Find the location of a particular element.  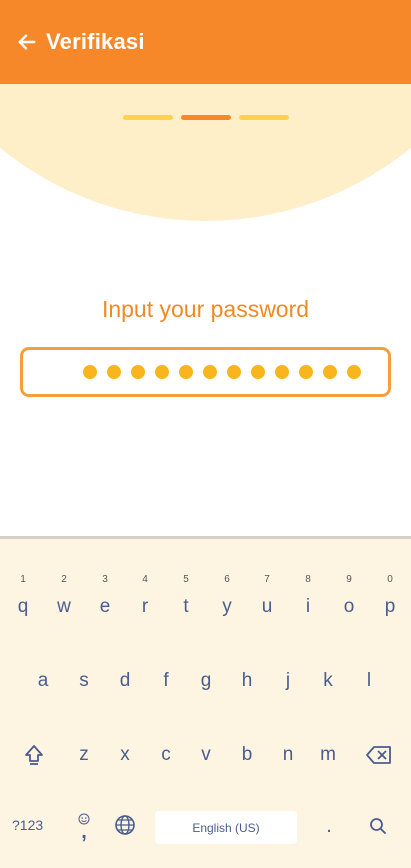

step-indicator is located at coordinates (205, 117).